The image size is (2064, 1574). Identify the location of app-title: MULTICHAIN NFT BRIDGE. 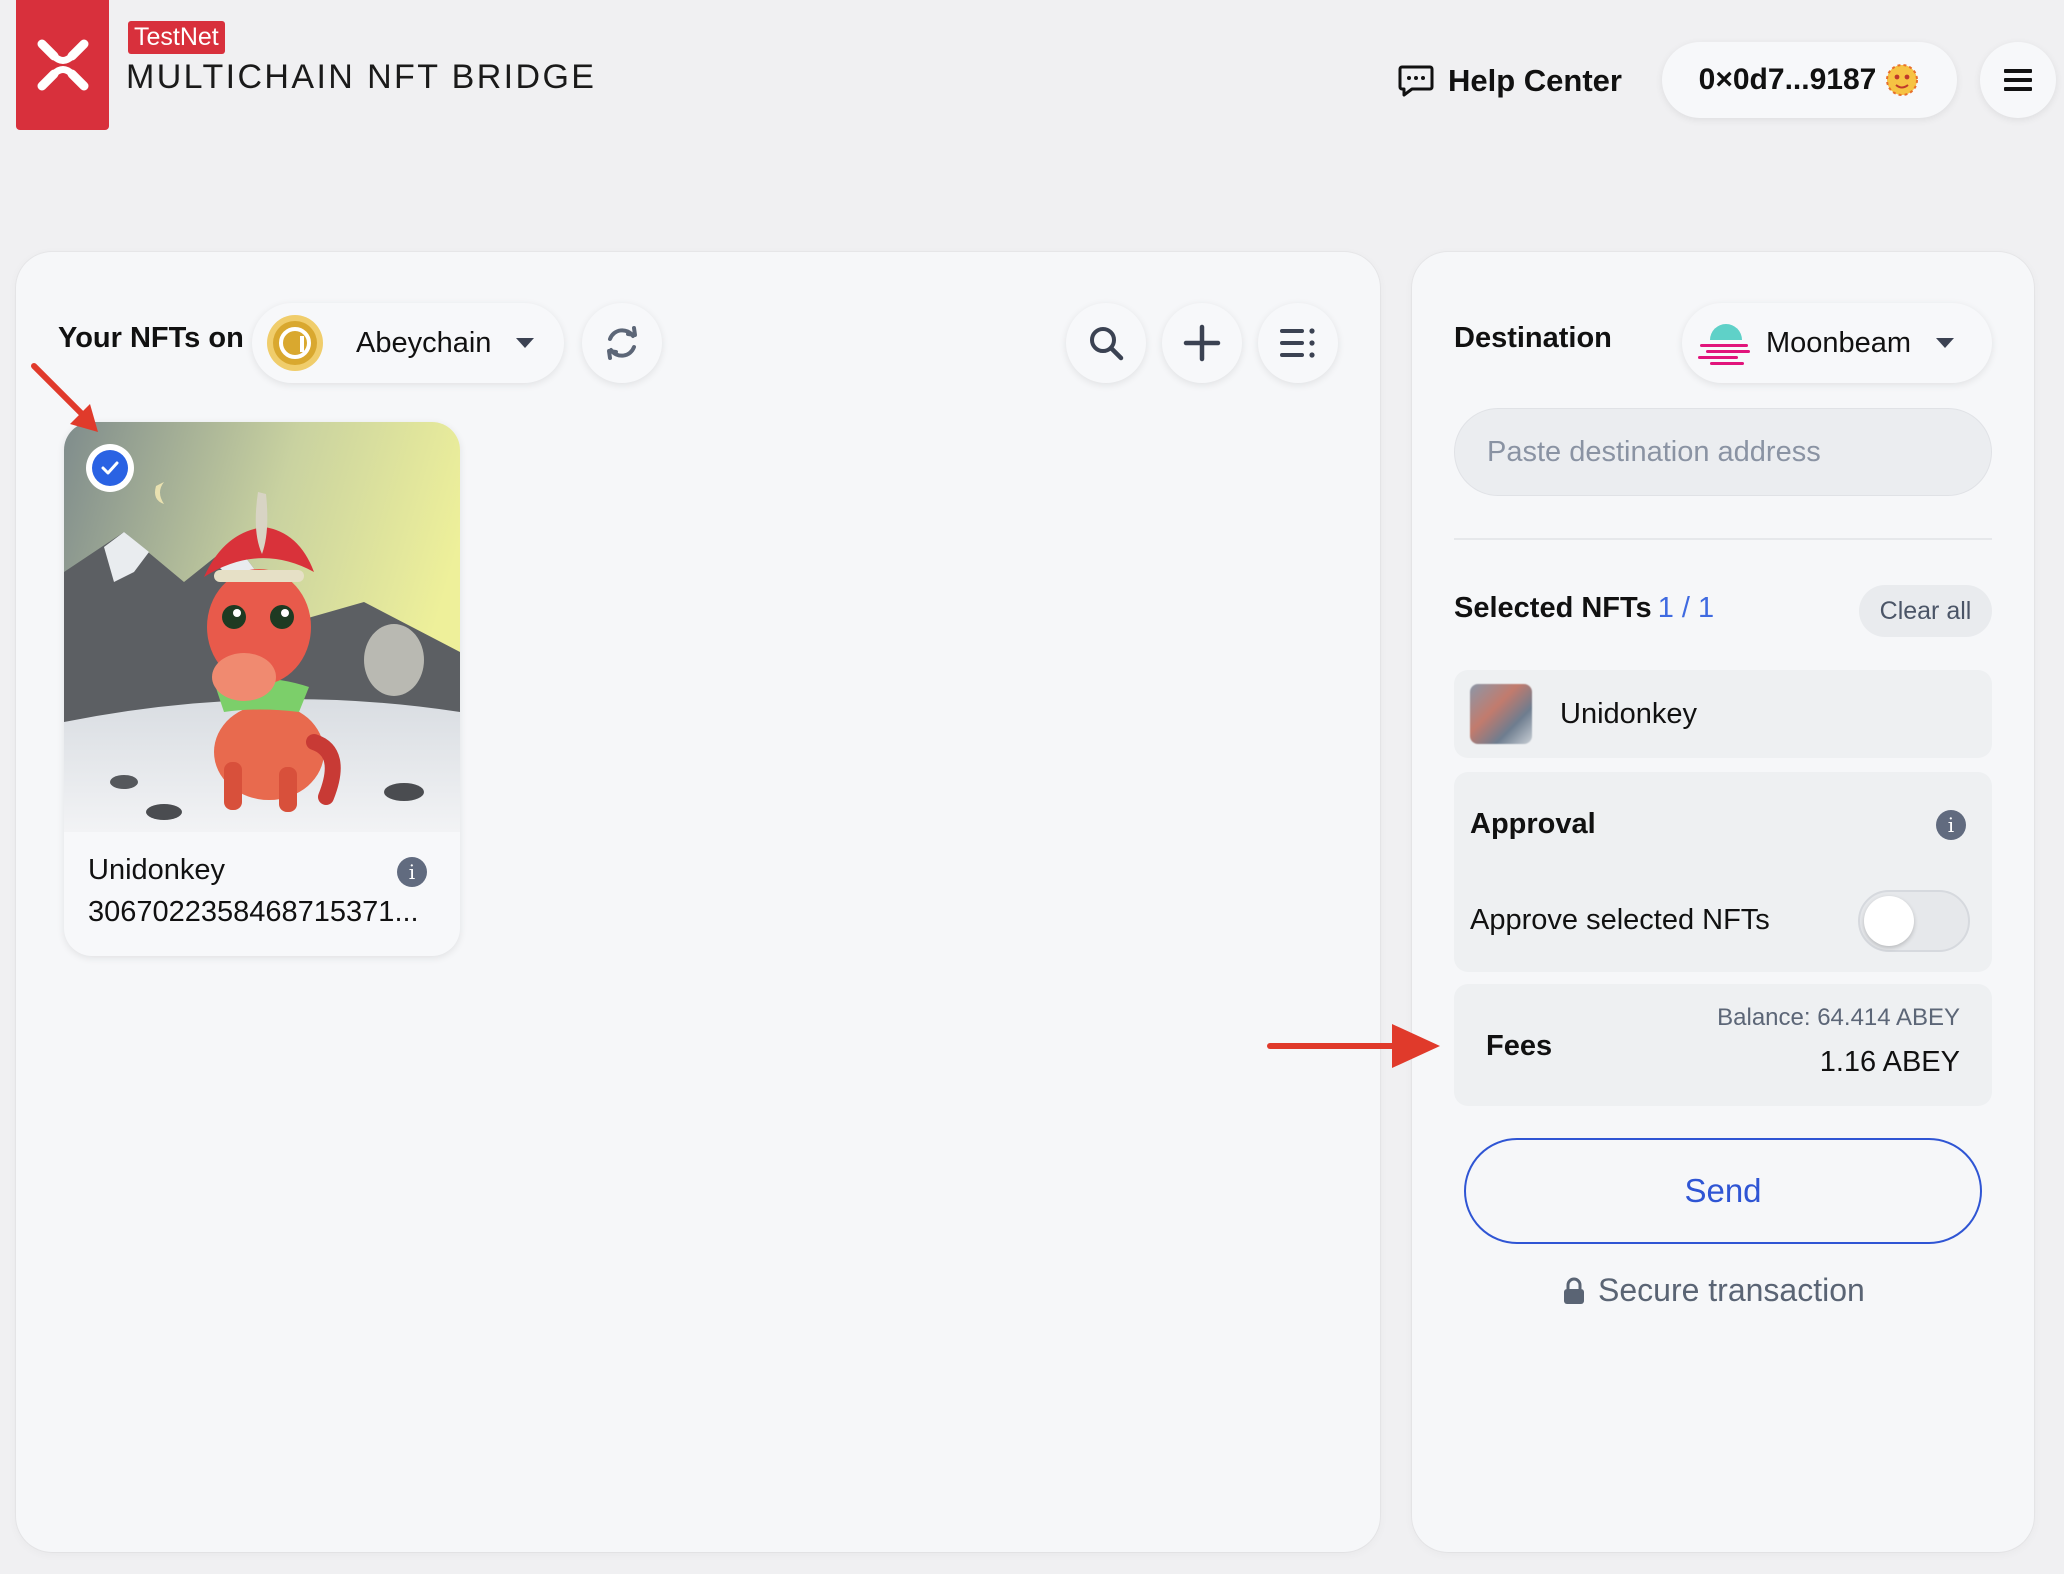
(361, 77).